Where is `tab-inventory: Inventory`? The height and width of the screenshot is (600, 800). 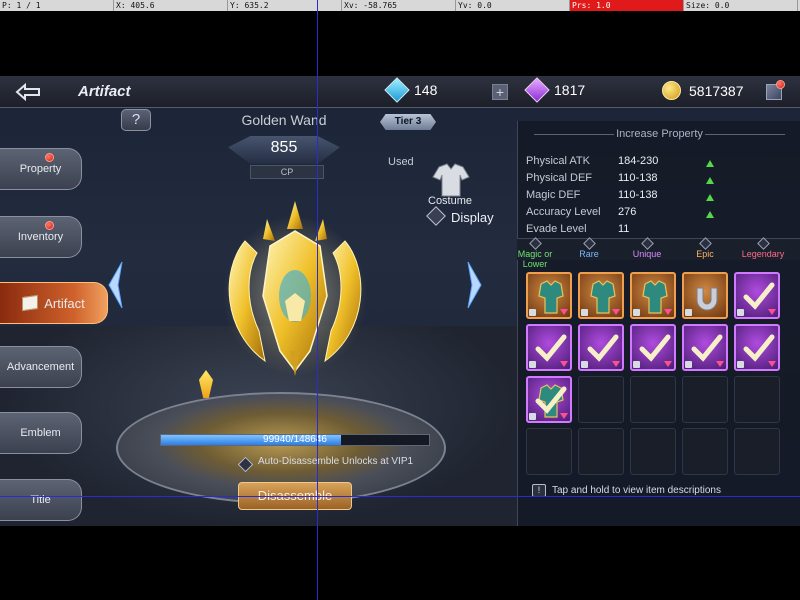 tab-inventory: Inventory is located at coordinates (41, 237).